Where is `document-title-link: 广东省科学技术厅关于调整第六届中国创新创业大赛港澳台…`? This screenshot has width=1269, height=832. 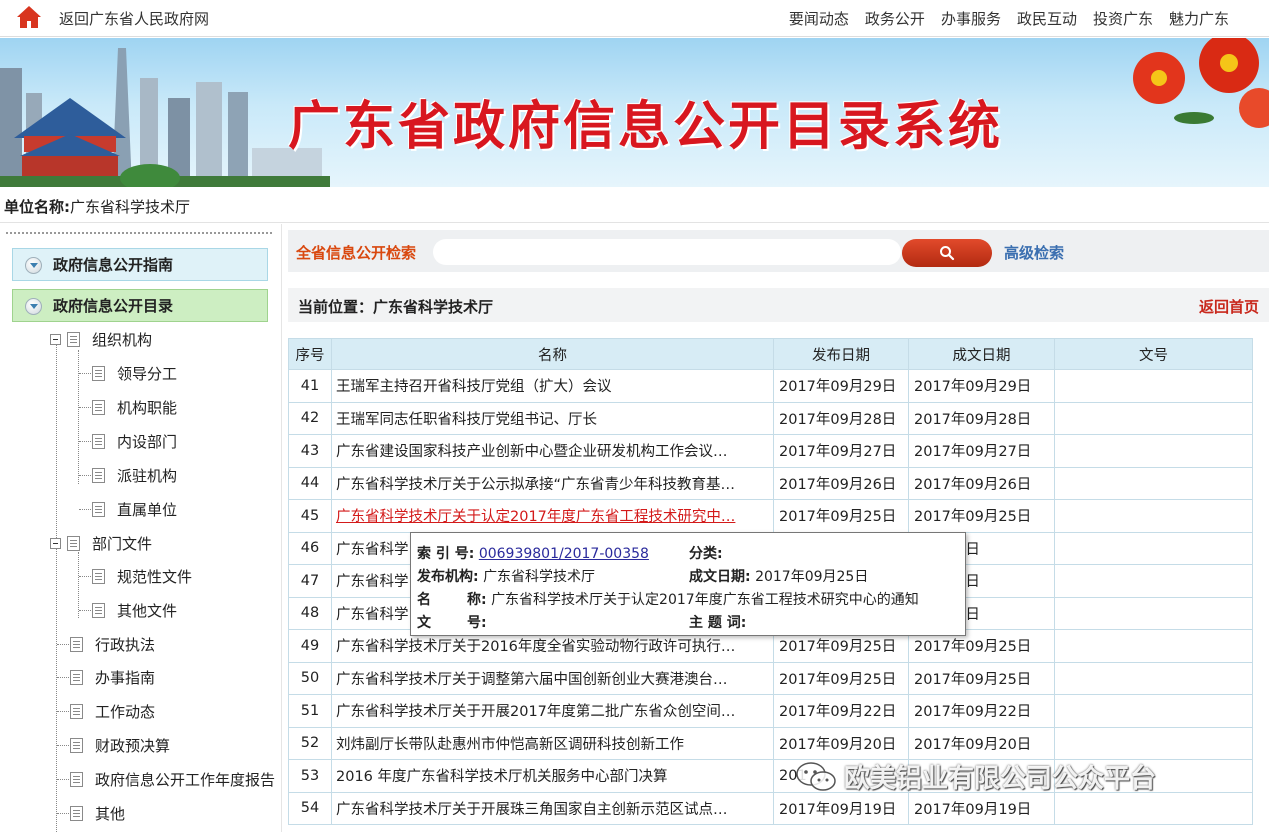 document-title-link: 广东省科学技术厅关于调整第六届中国创新创业大赛港澳台… is located at coordinates (552, 678).